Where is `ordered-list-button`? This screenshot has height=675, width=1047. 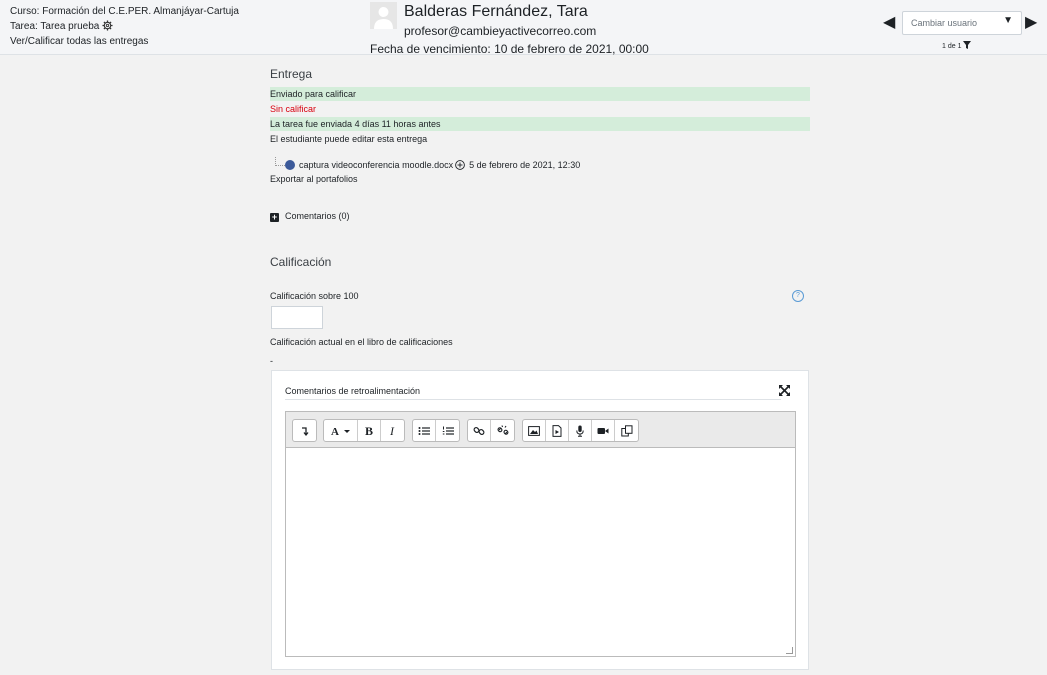 ordered-list-button is located at coordinates (447, 430).